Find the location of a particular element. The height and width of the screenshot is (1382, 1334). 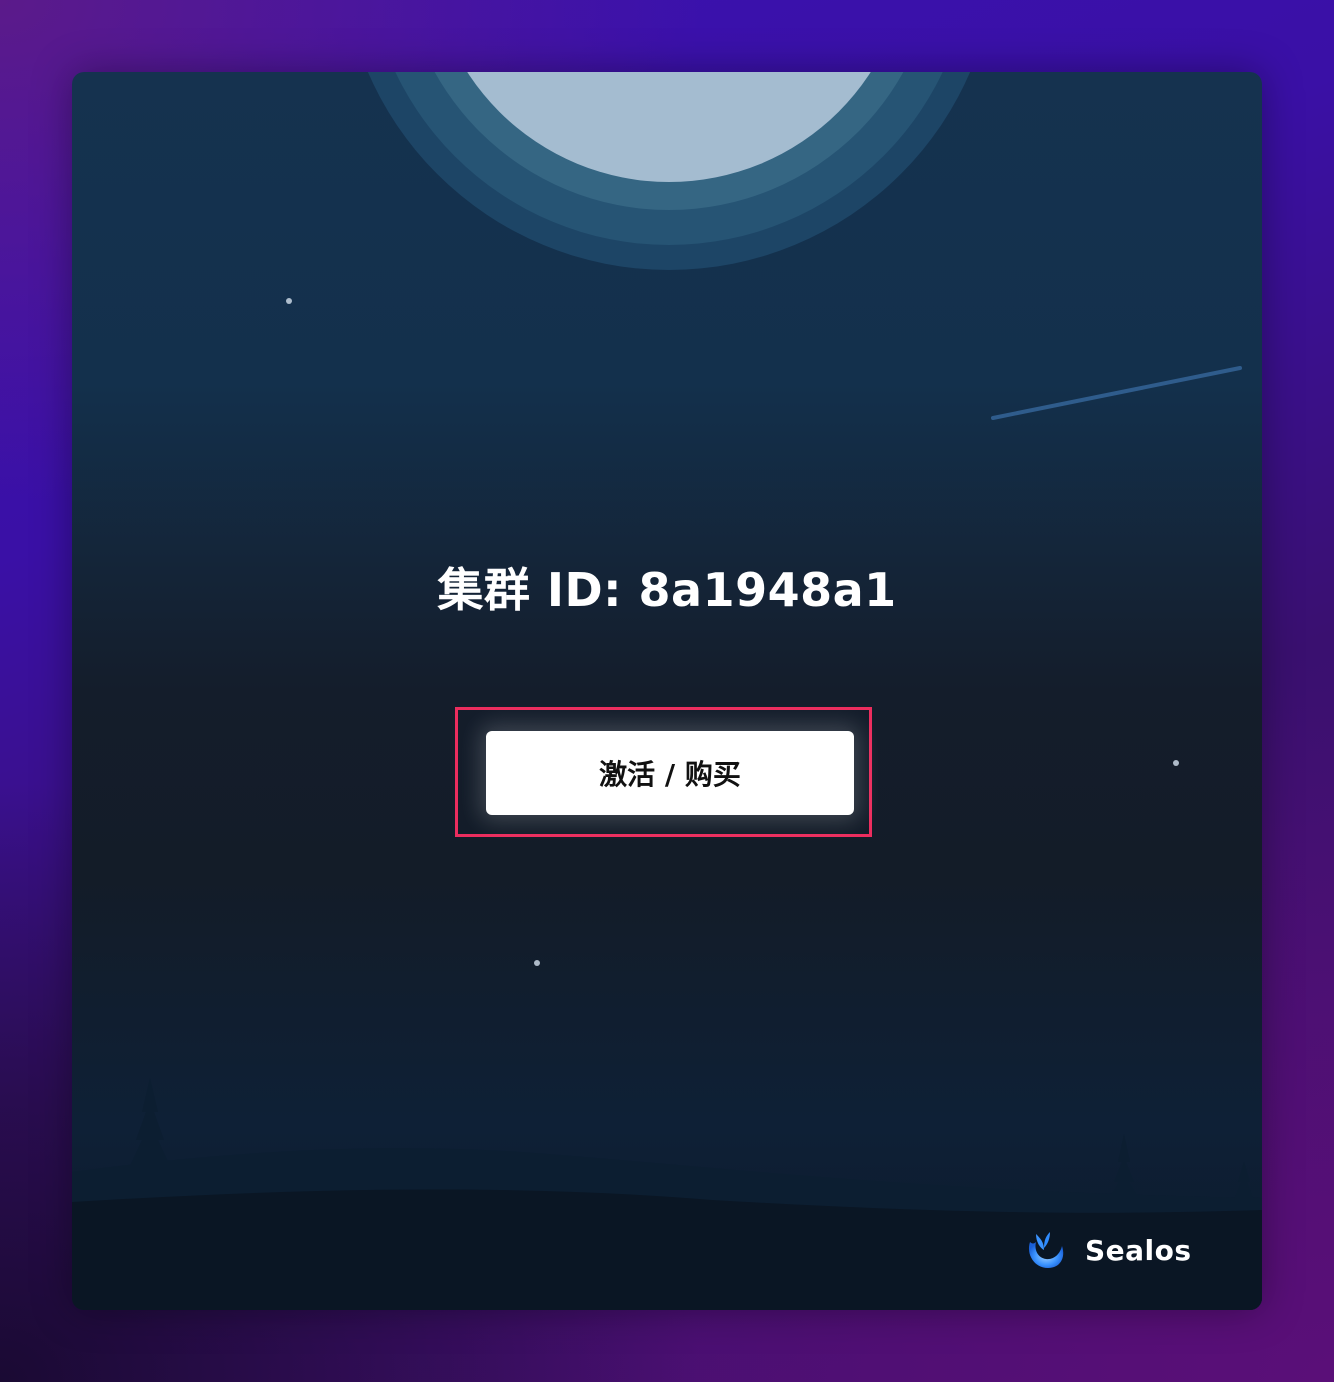

brand: Sealos is located at coordinates (1107, 1250).